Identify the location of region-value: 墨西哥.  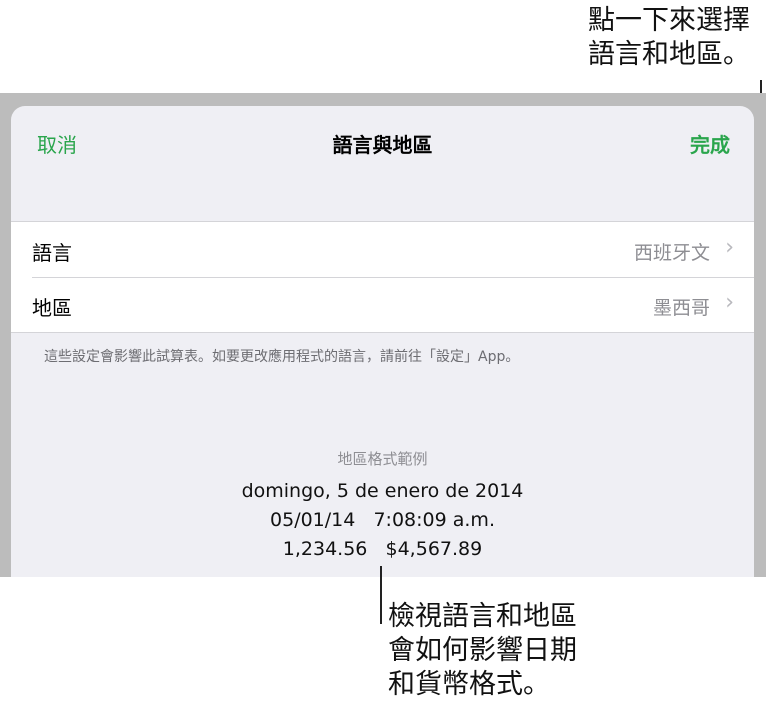
(681, 308).